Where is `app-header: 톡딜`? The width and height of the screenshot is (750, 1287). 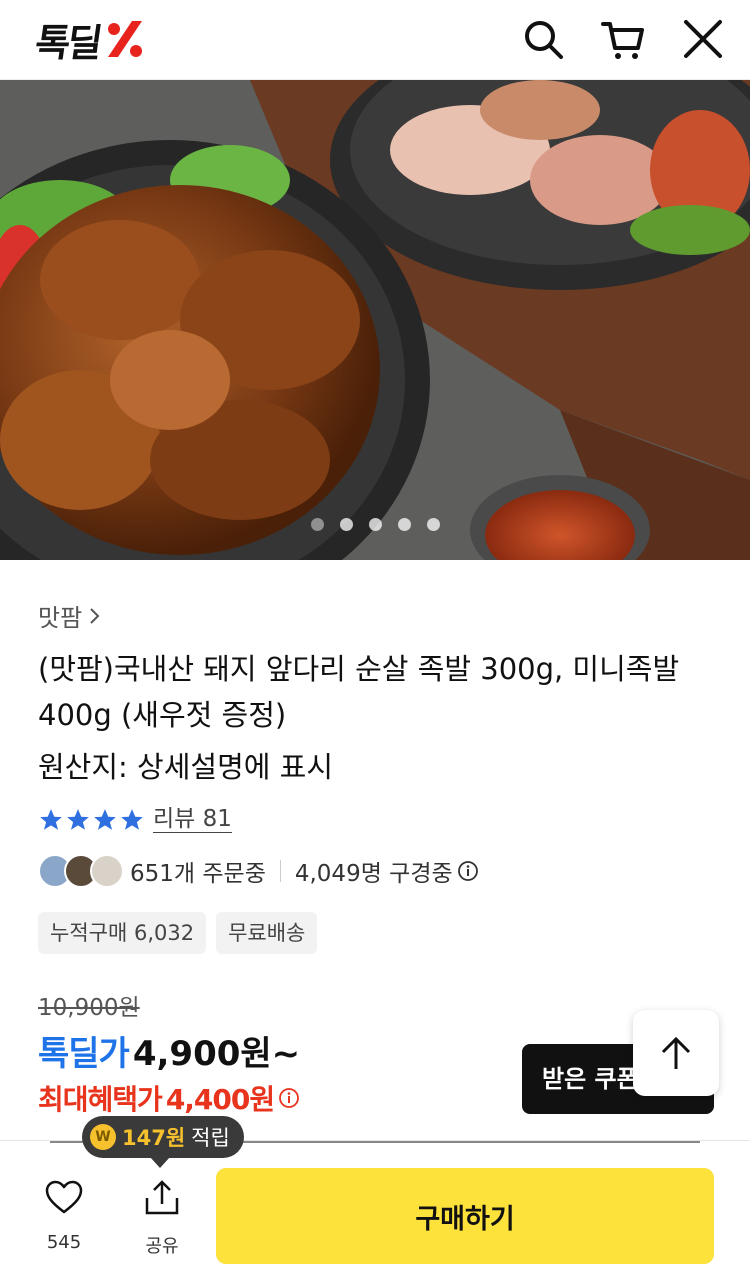
app-header: 톡딜 is located at coordinates (375, 40).